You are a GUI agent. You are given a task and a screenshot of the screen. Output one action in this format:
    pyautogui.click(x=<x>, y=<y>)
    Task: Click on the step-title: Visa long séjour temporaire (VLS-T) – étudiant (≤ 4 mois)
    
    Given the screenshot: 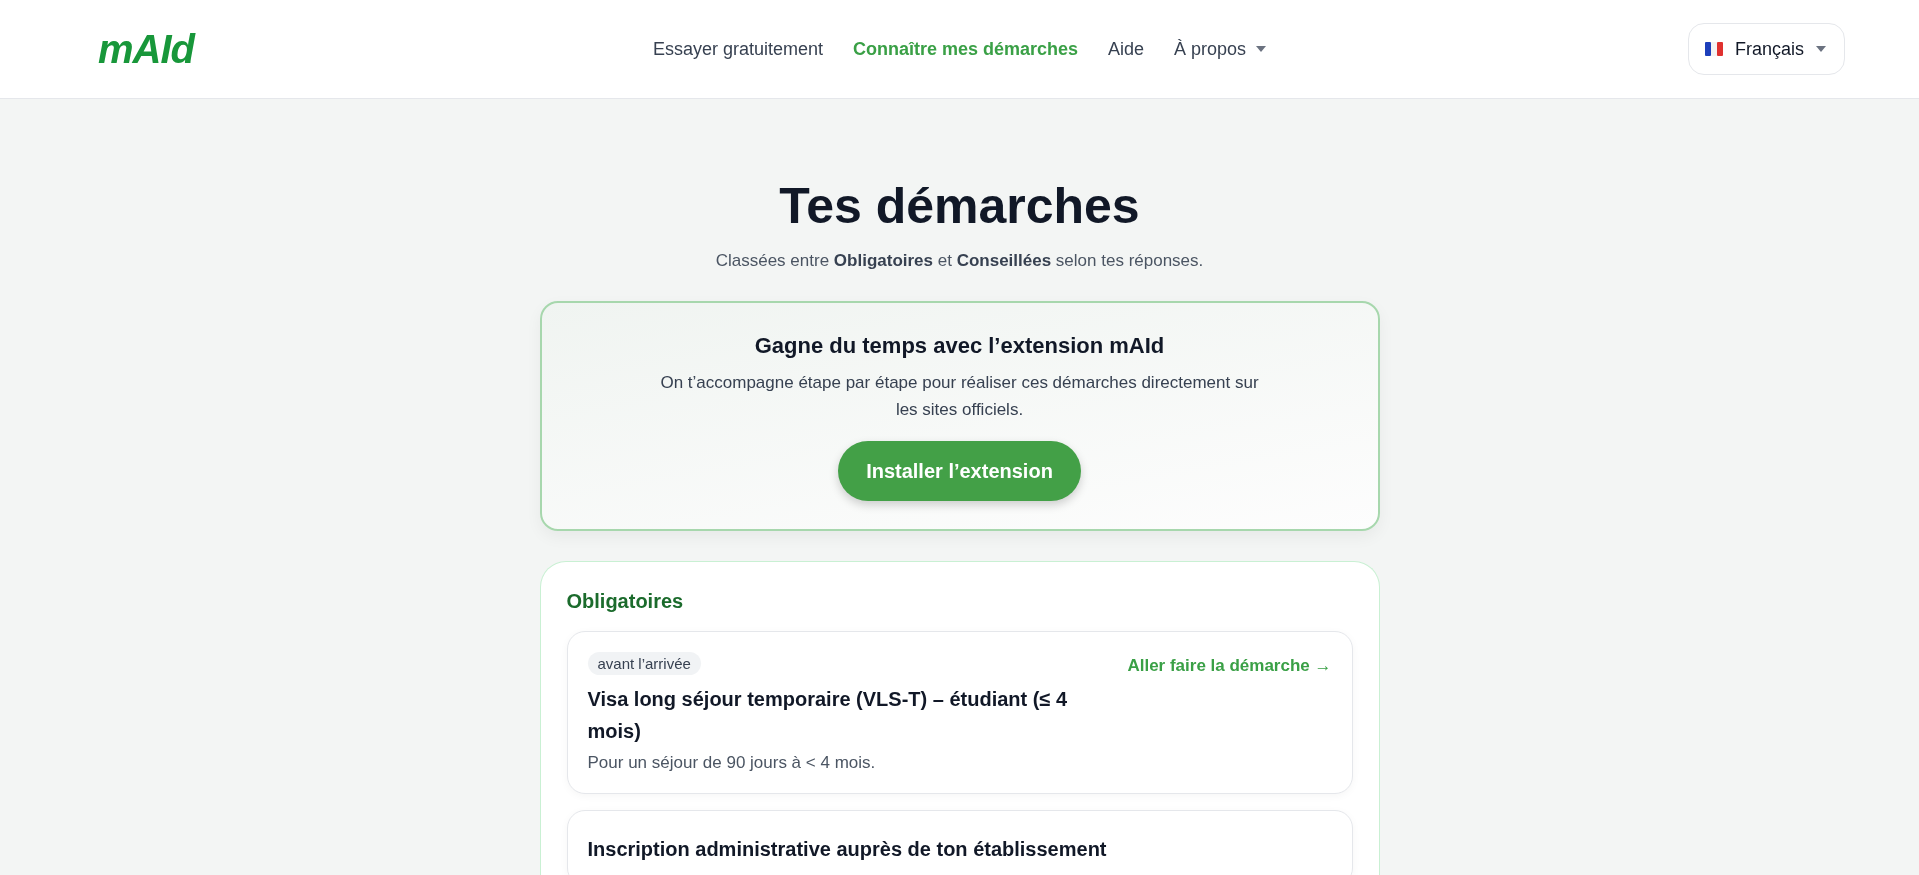 What is the action you would take?
    pyautogui.click(x=828, y=715)
    